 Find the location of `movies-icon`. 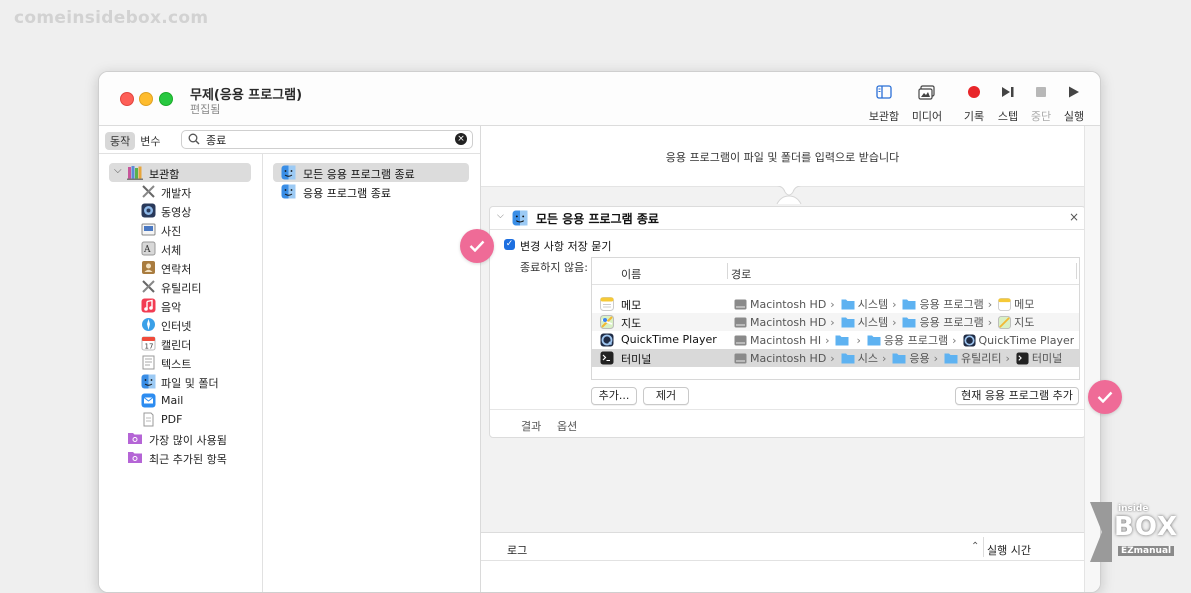

movies-icon is located at coordinates (148, 210).